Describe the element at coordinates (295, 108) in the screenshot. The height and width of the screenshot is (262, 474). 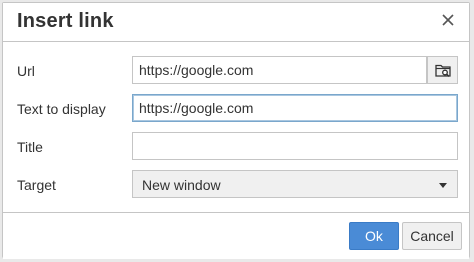
I see `text-to-display-input` at that location.